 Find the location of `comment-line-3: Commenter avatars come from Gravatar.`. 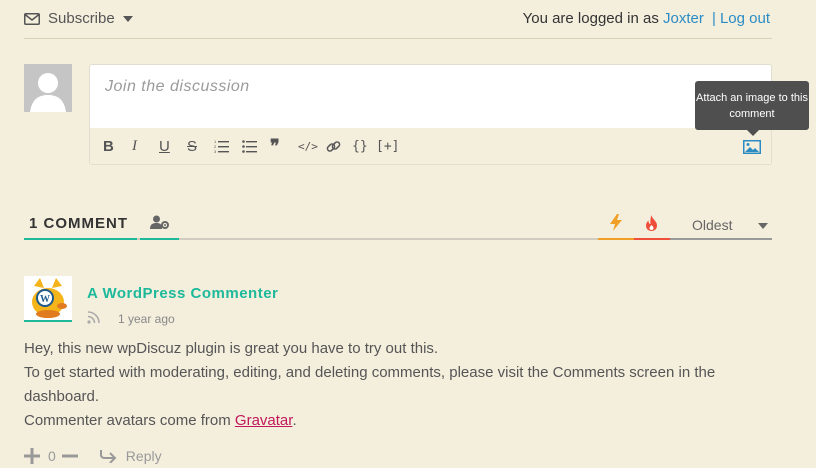

comment-line-3: Commenter avatars come from Gravatar. is located at coordinates (398, 421).